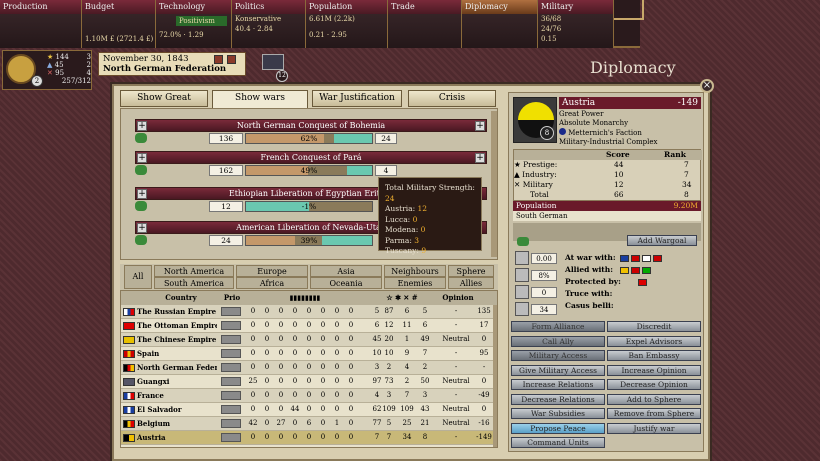 This screenshot has width=820, height=461. Describe the element at coordinates (544, 275) in the screenshot. I see `influence-value: 8%` at that location.